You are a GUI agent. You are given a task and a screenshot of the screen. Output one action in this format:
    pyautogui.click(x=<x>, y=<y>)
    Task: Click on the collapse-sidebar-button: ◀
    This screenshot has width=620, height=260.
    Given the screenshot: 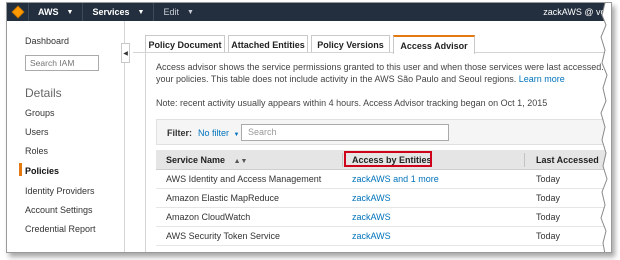 What is the action you would take?
    pyautogui.click(x=125, y=53)
    